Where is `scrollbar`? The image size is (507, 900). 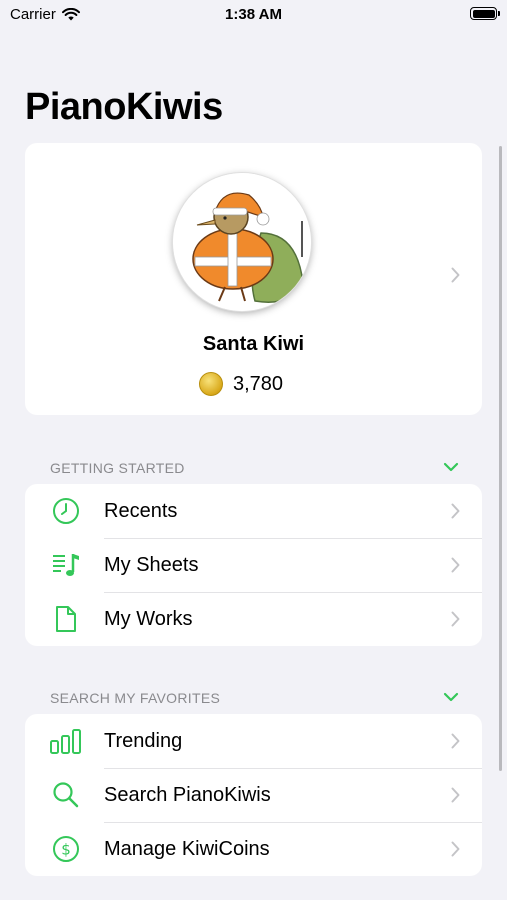 scrollbar is located at coordinates (500, 458).